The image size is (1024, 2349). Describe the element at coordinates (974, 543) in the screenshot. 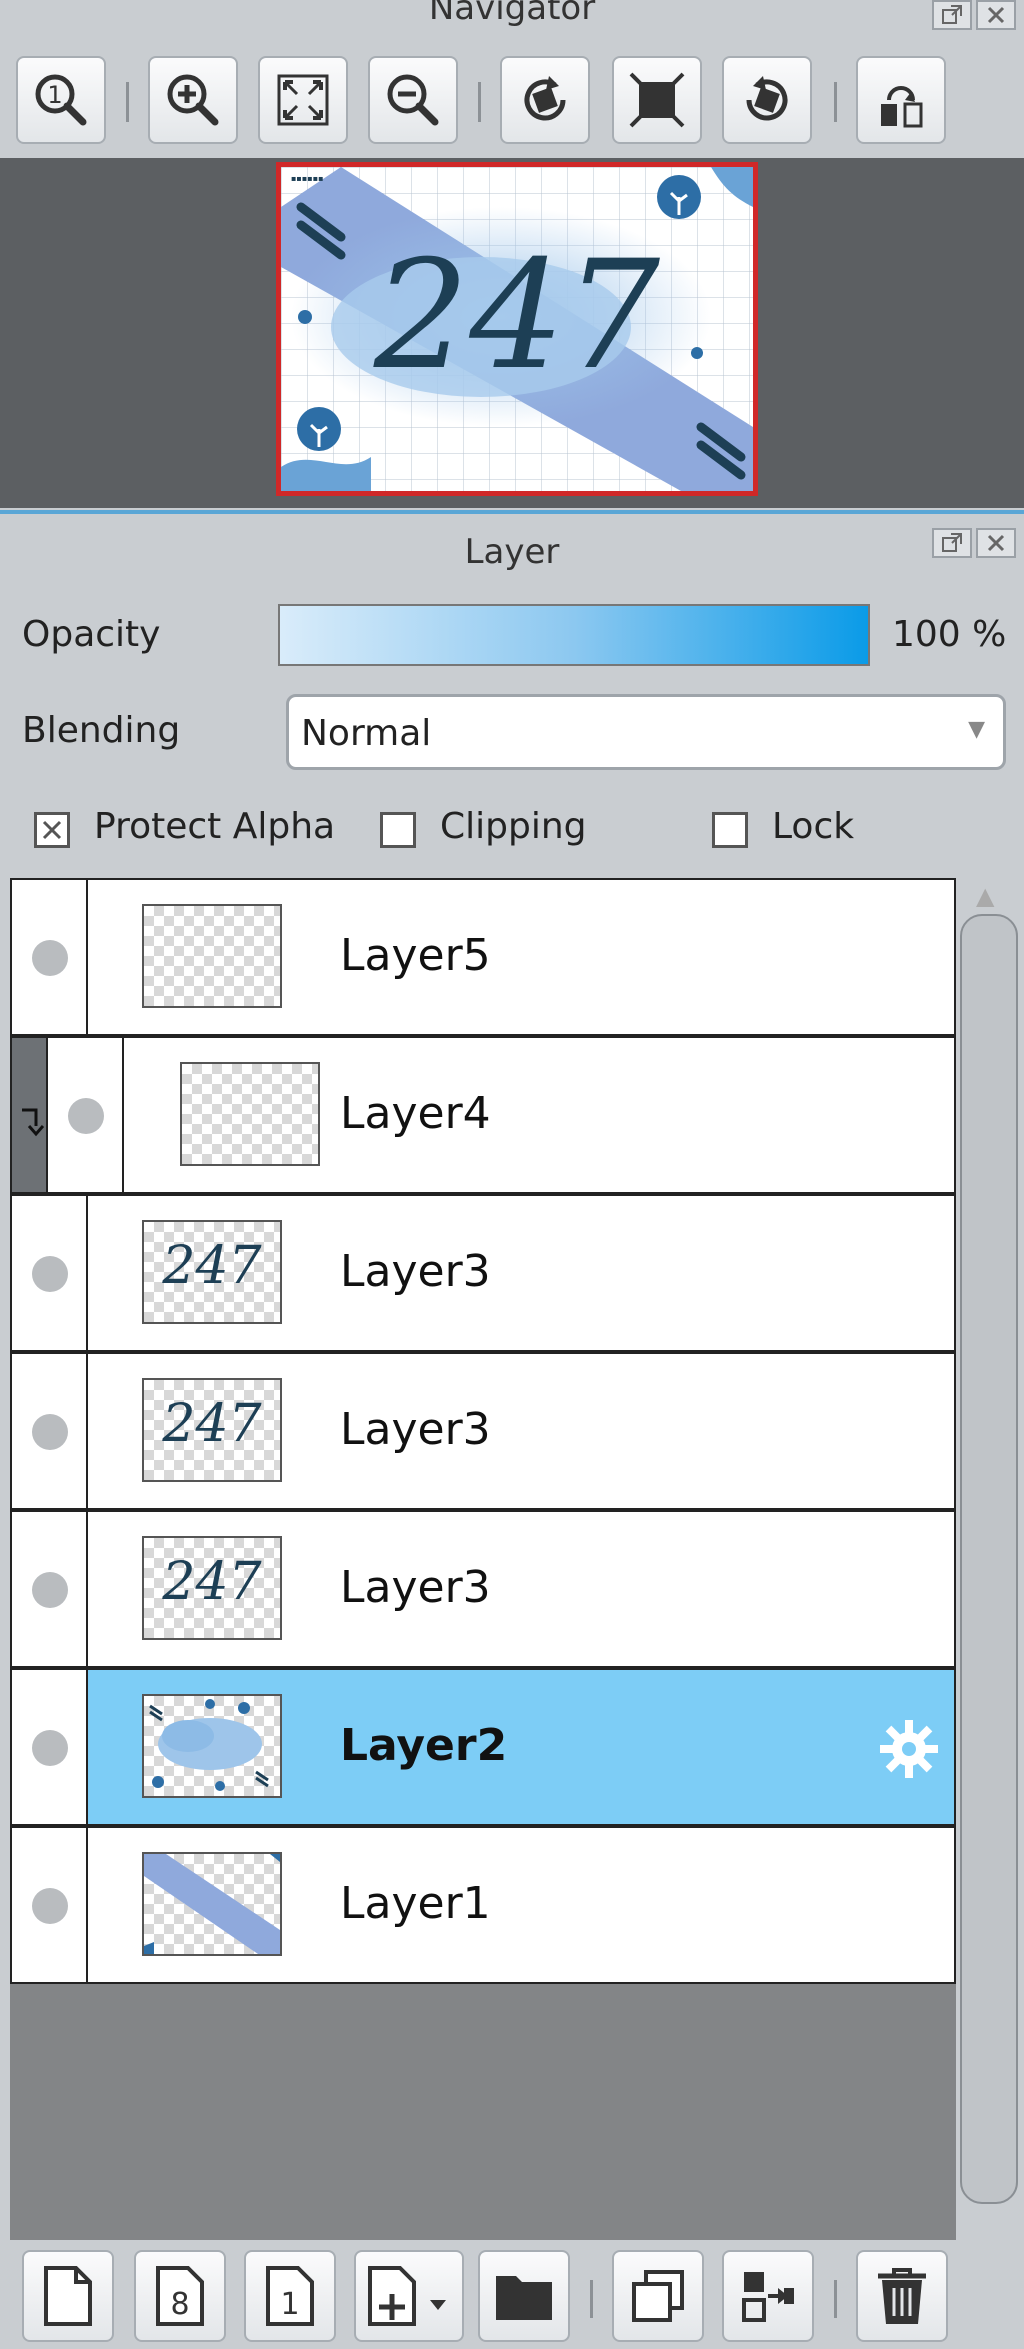

I see `layer-window-buttons` at that location.